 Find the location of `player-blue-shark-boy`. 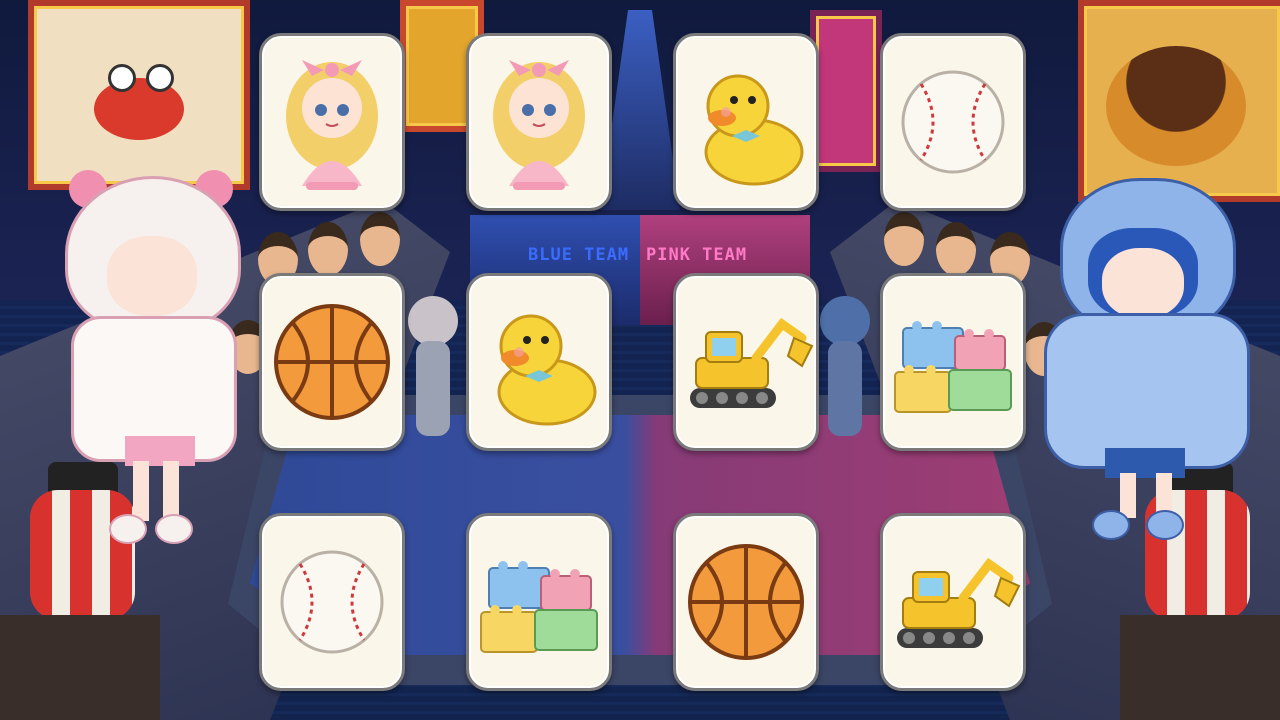

player-blue-shark-boy is located at coordinates (1145, 363).